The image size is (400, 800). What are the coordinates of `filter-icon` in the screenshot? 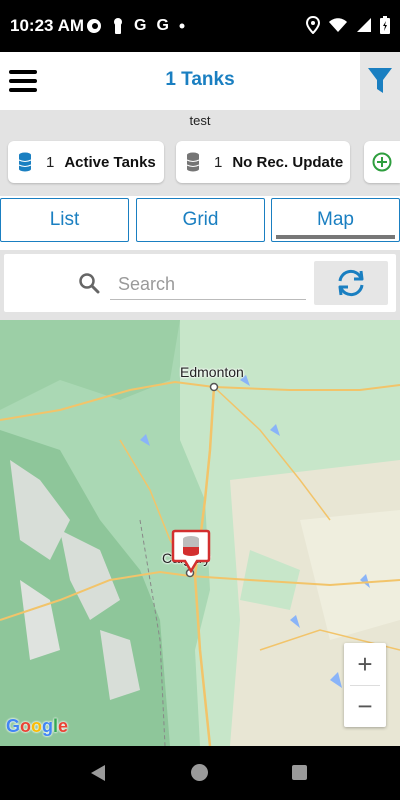 It's located at (380, 80).